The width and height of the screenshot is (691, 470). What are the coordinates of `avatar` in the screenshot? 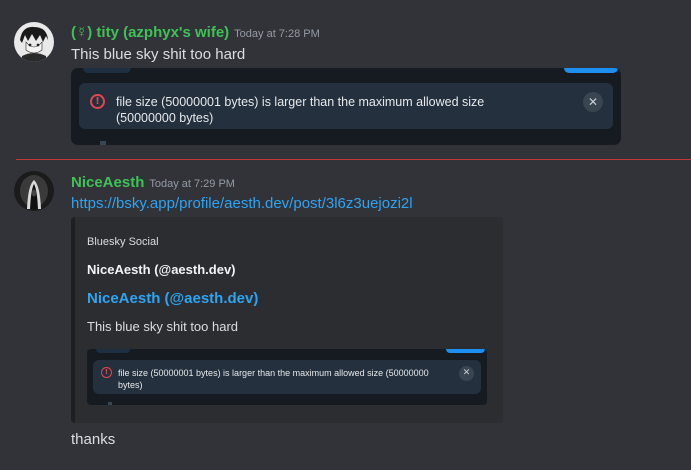 It's located at (34, 191).